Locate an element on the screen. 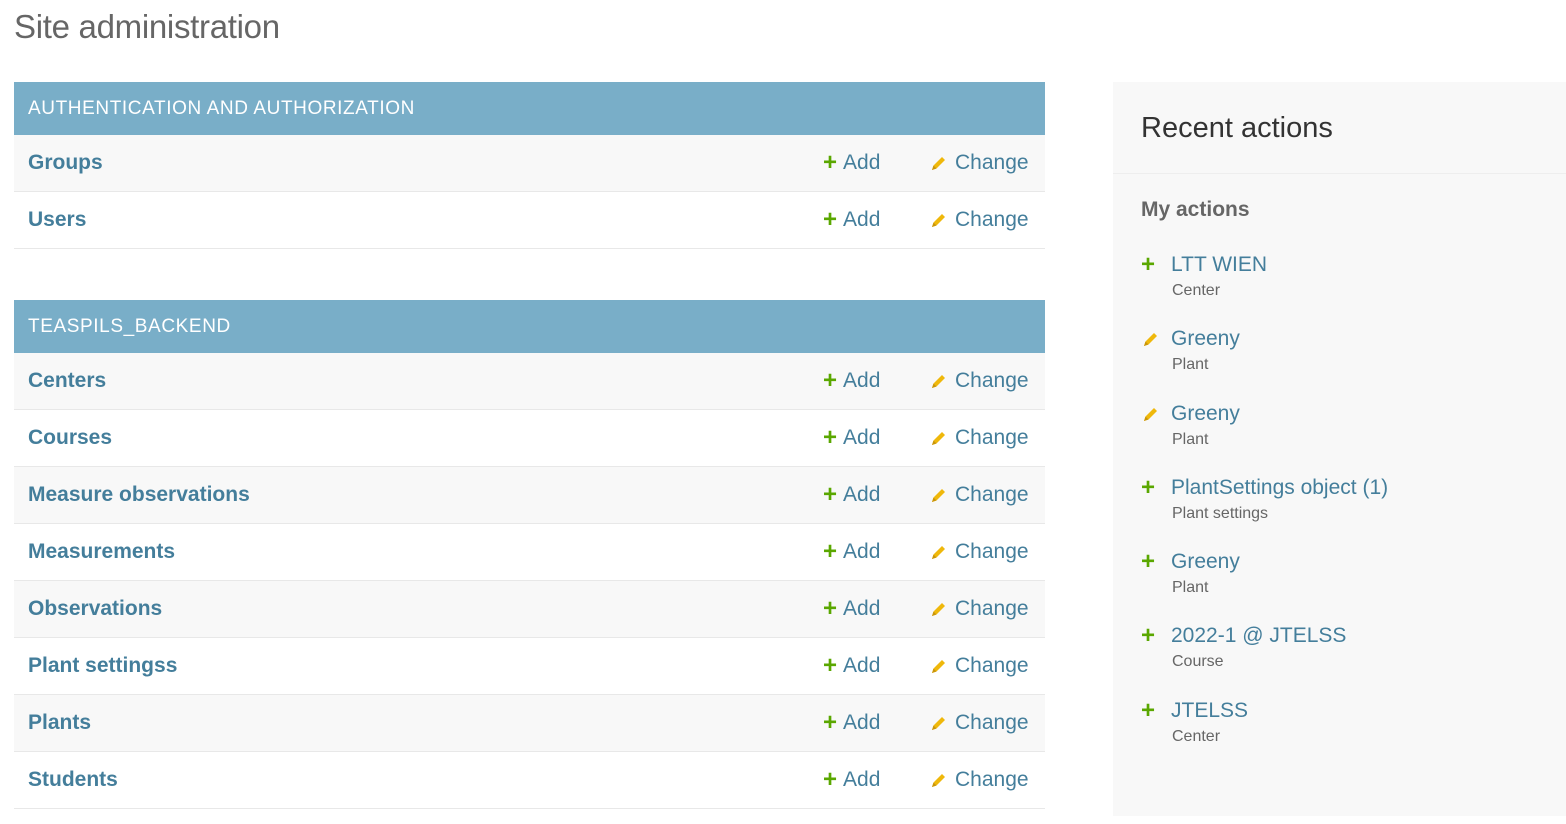 This screenshot has height=824, width=1566. model-row-plant-settingss: Plant settingss + Add Change is located at coordinates (529, 666).